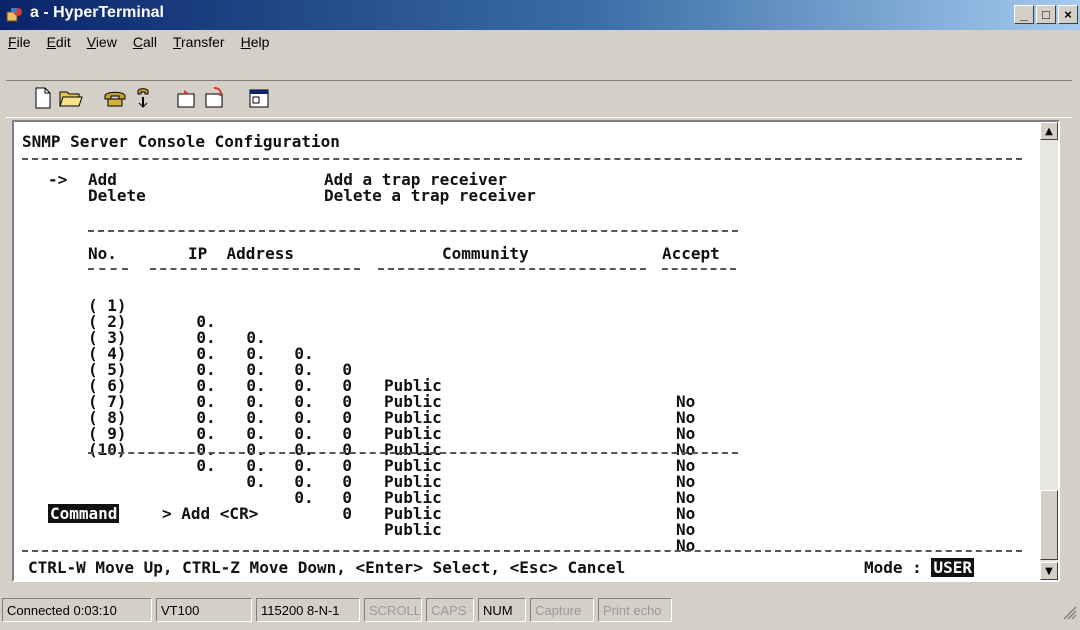 This screenshot has width=1080, height=630. I want to click on table-row: ( 1) 0. 0. 0. 0 Public No, so click(392, 353).